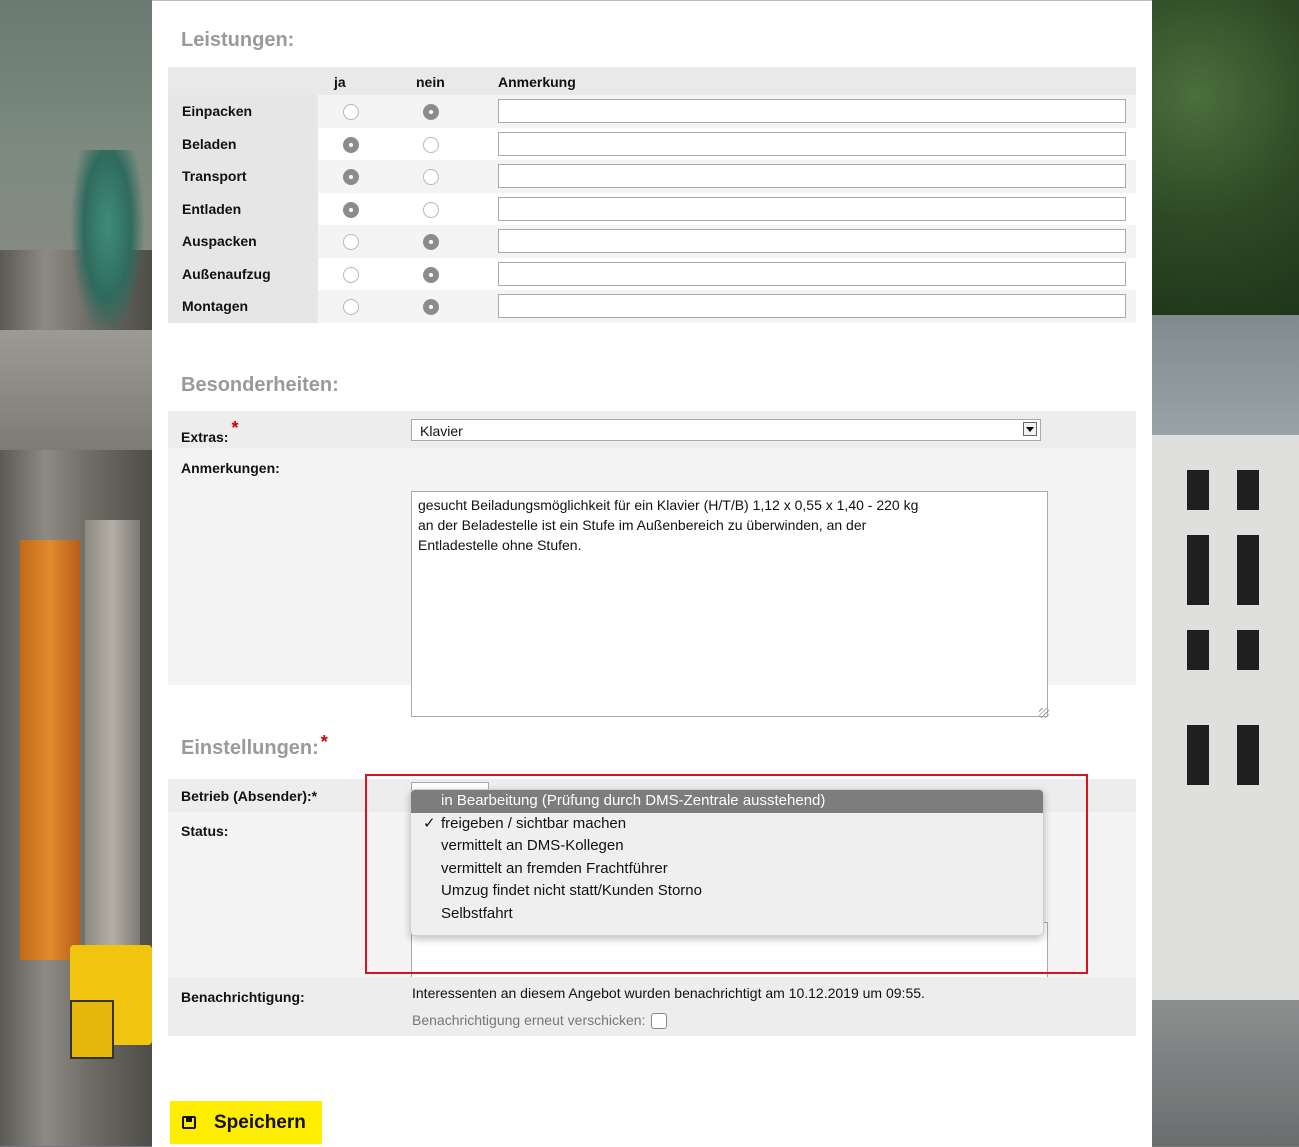 Image resolution: width=1299 pixels, height=1147 pixels. I want to click on extras-select-value: Klavier, so click(441, 431).